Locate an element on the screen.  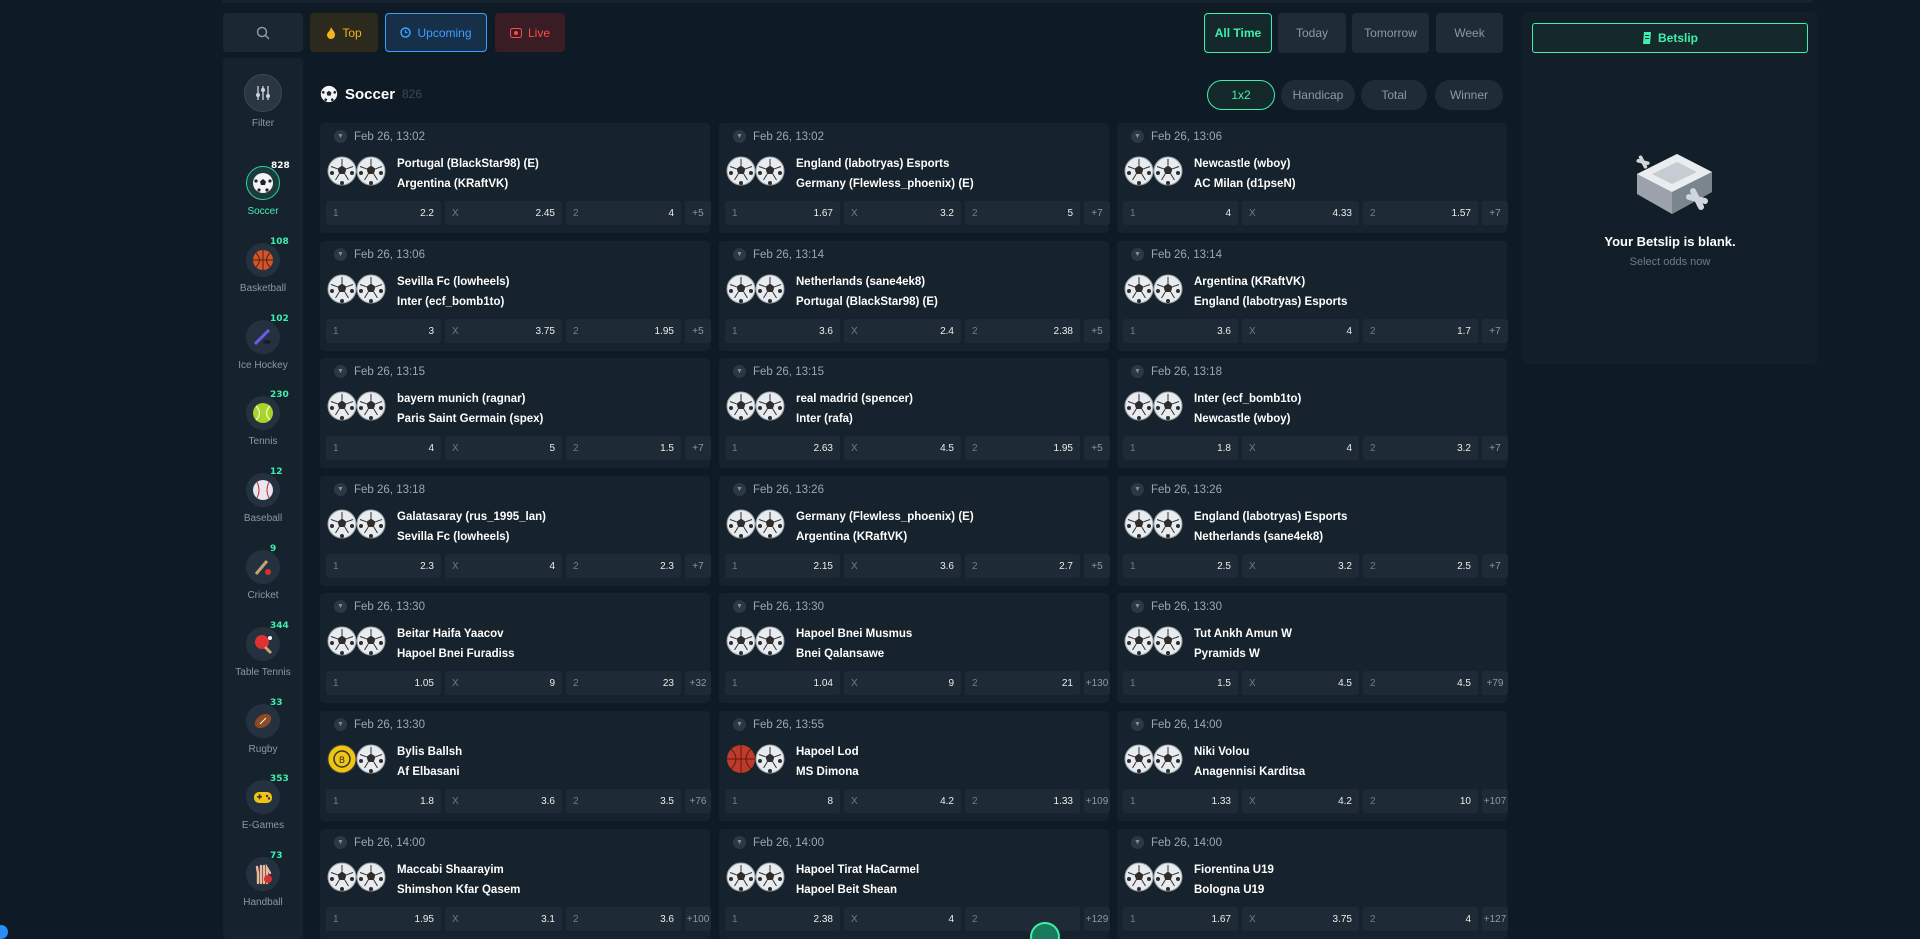
more-markets-button: +79 is located at coordinates (1495, 683).